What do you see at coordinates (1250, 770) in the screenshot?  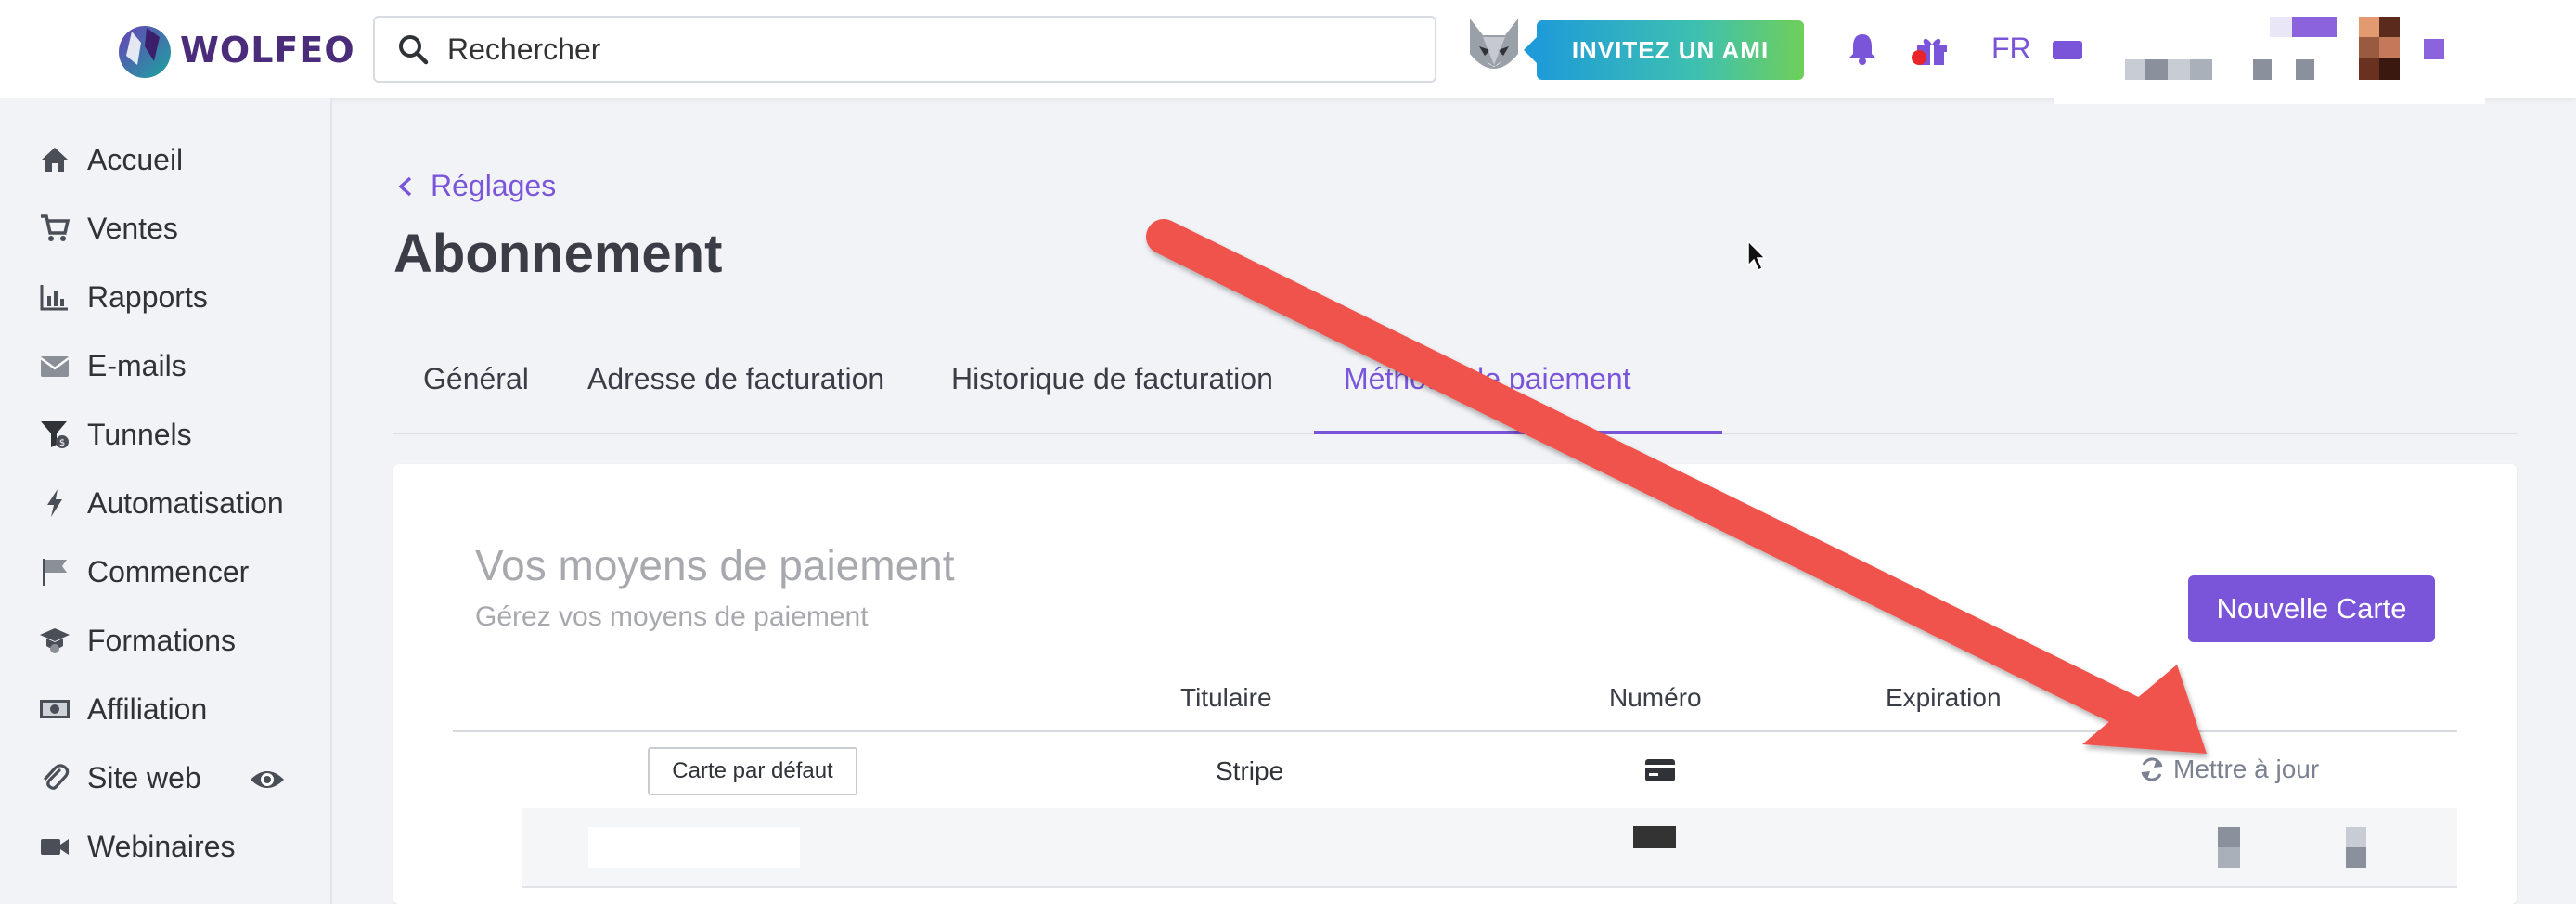 I see `holder-cell: Stripe` at bounding box center [1250, 770].